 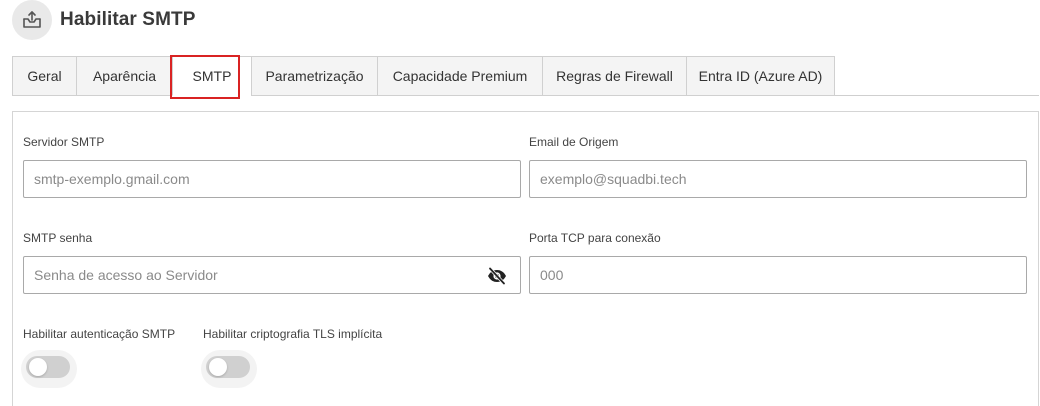 I want to click on tls-toggle, so click(x=227, y=365).